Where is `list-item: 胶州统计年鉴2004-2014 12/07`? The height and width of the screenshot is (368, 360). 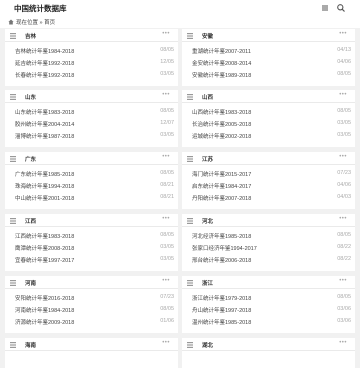
list-item: 胶州统计年鉴2004-2014 12/07 is located at coordinates (91, 123).